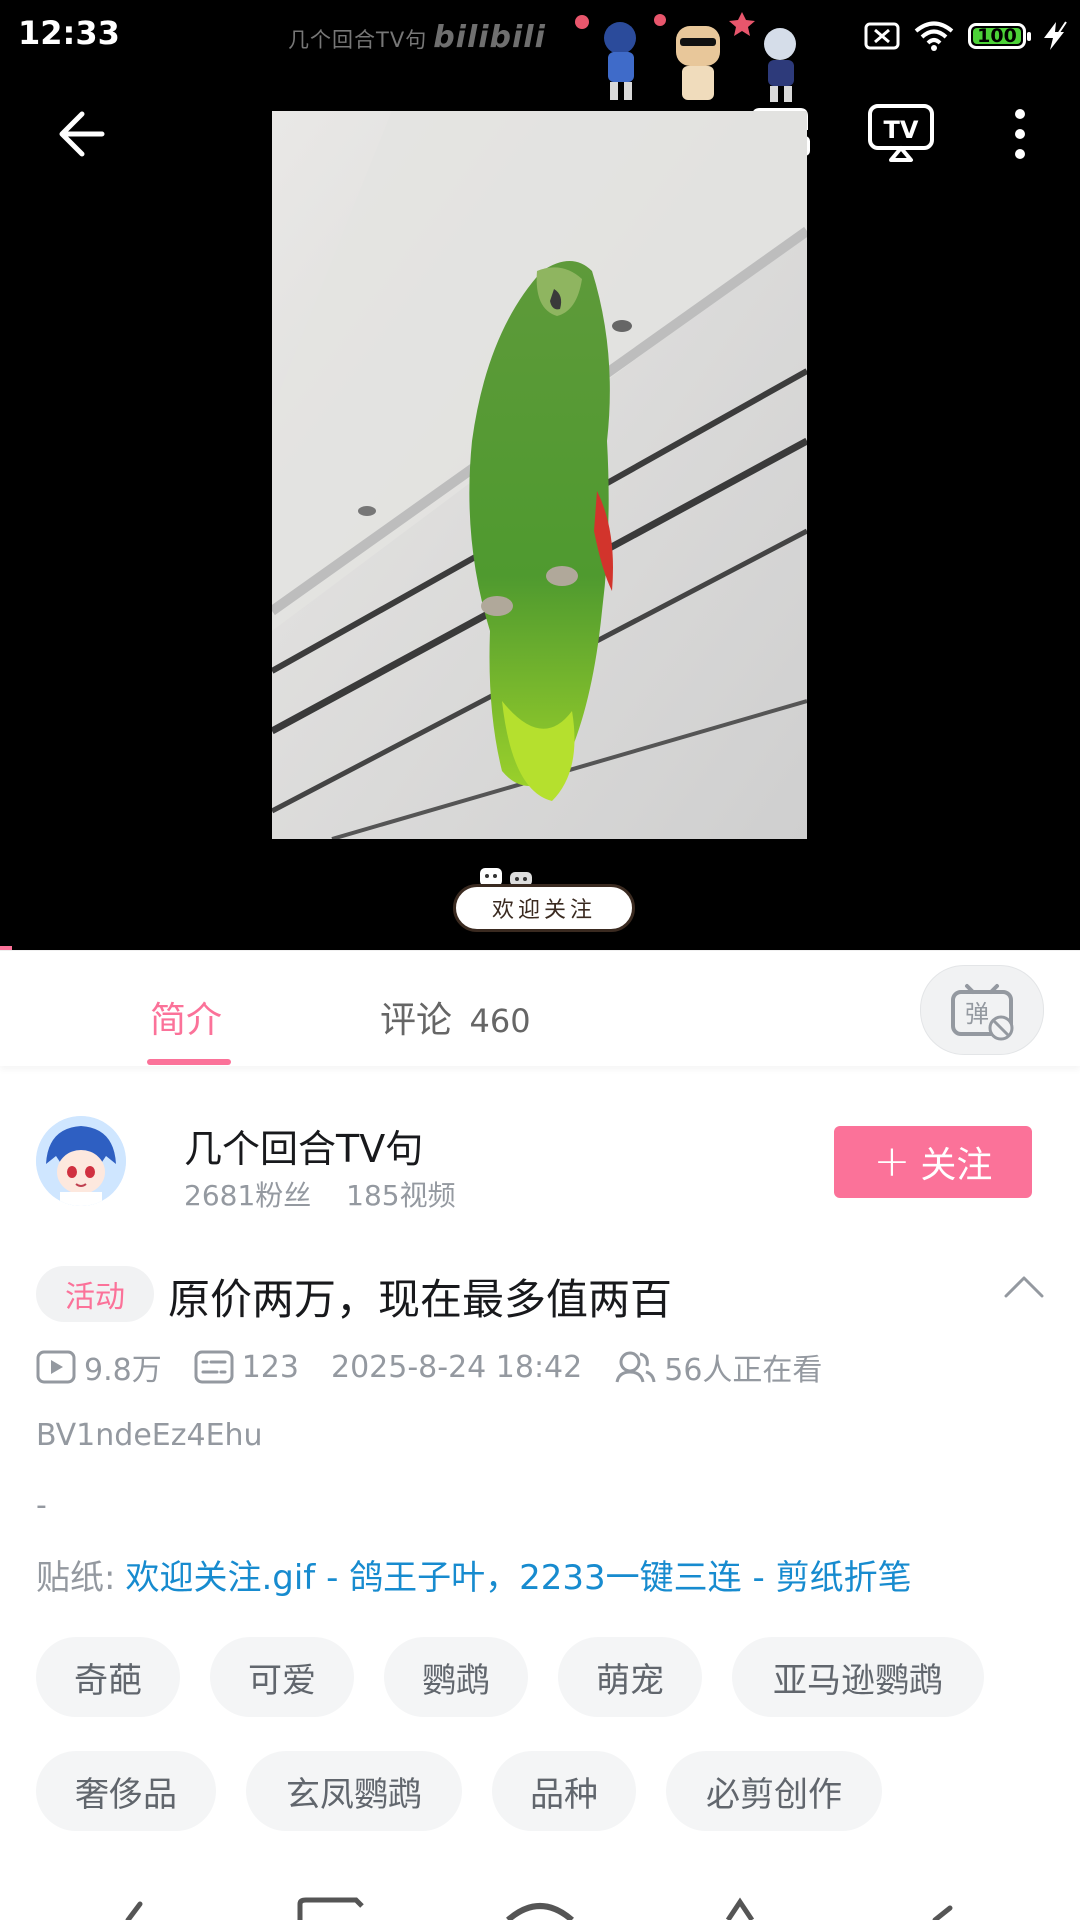 The height and width of the screenshot is (1920, 1080). I want to click on video-watermark: 几个回合TV句 bilibili, so click(417, 37).